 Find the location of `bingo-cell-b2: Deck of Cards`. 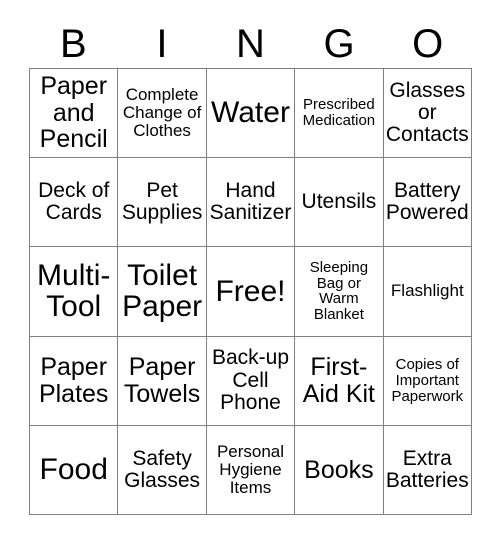

bingo-cell-b2: Deck of Cards is located at coordinates (74, 203).